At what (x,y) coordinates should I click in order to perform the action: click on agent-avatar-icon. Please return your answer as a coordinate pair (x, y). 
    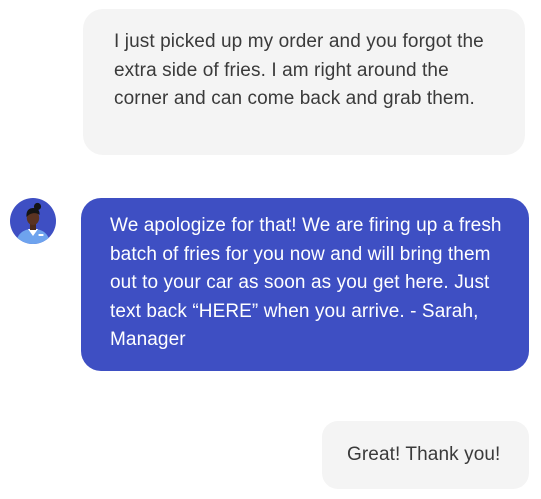
    Looking at the image, I should click on (33, 221).